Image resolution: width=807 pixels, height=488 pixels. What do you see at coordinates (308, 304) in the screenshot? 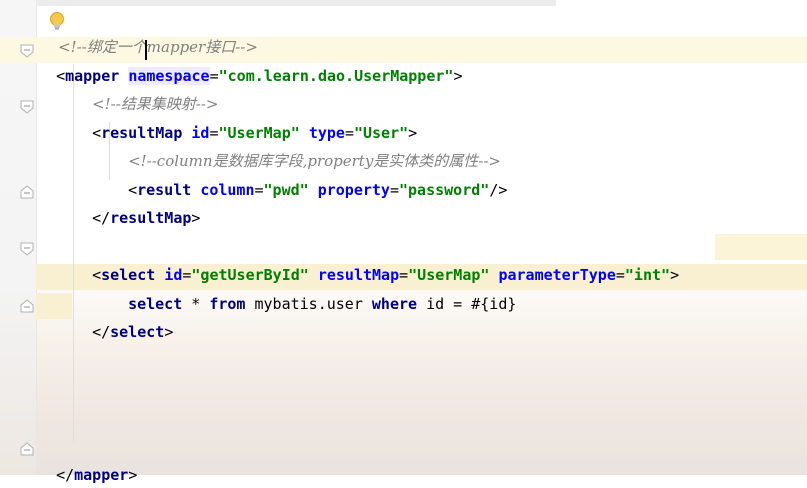
I see `sql-table: mybatis.user` at bounding box center [308, 304].